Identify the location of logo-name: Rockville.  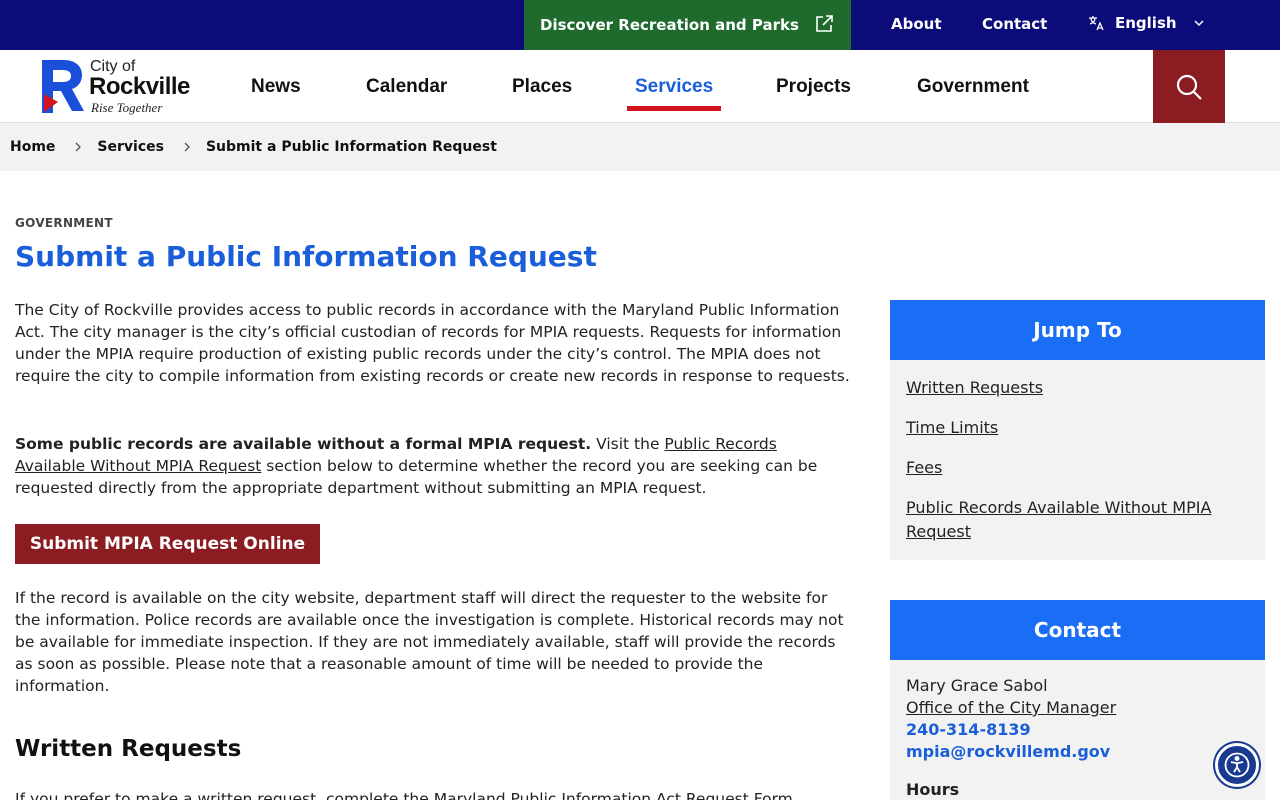
(139, 86).